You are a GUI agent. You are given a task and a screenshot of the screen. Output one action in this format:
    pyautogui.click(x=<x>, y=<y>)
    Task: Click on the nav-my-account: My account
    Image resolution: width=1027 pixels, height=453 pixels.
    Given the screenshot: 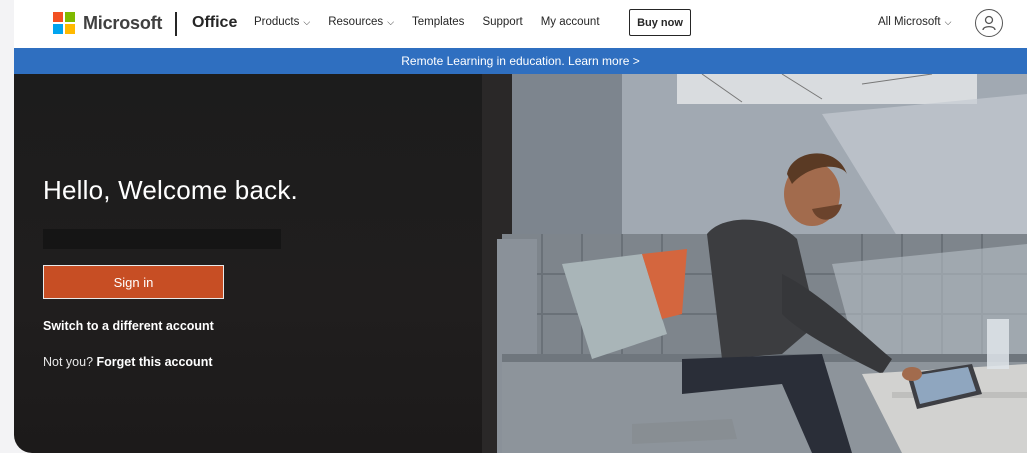 What is the action you would take?
    pyautogui.click(x=570, y=22)
    